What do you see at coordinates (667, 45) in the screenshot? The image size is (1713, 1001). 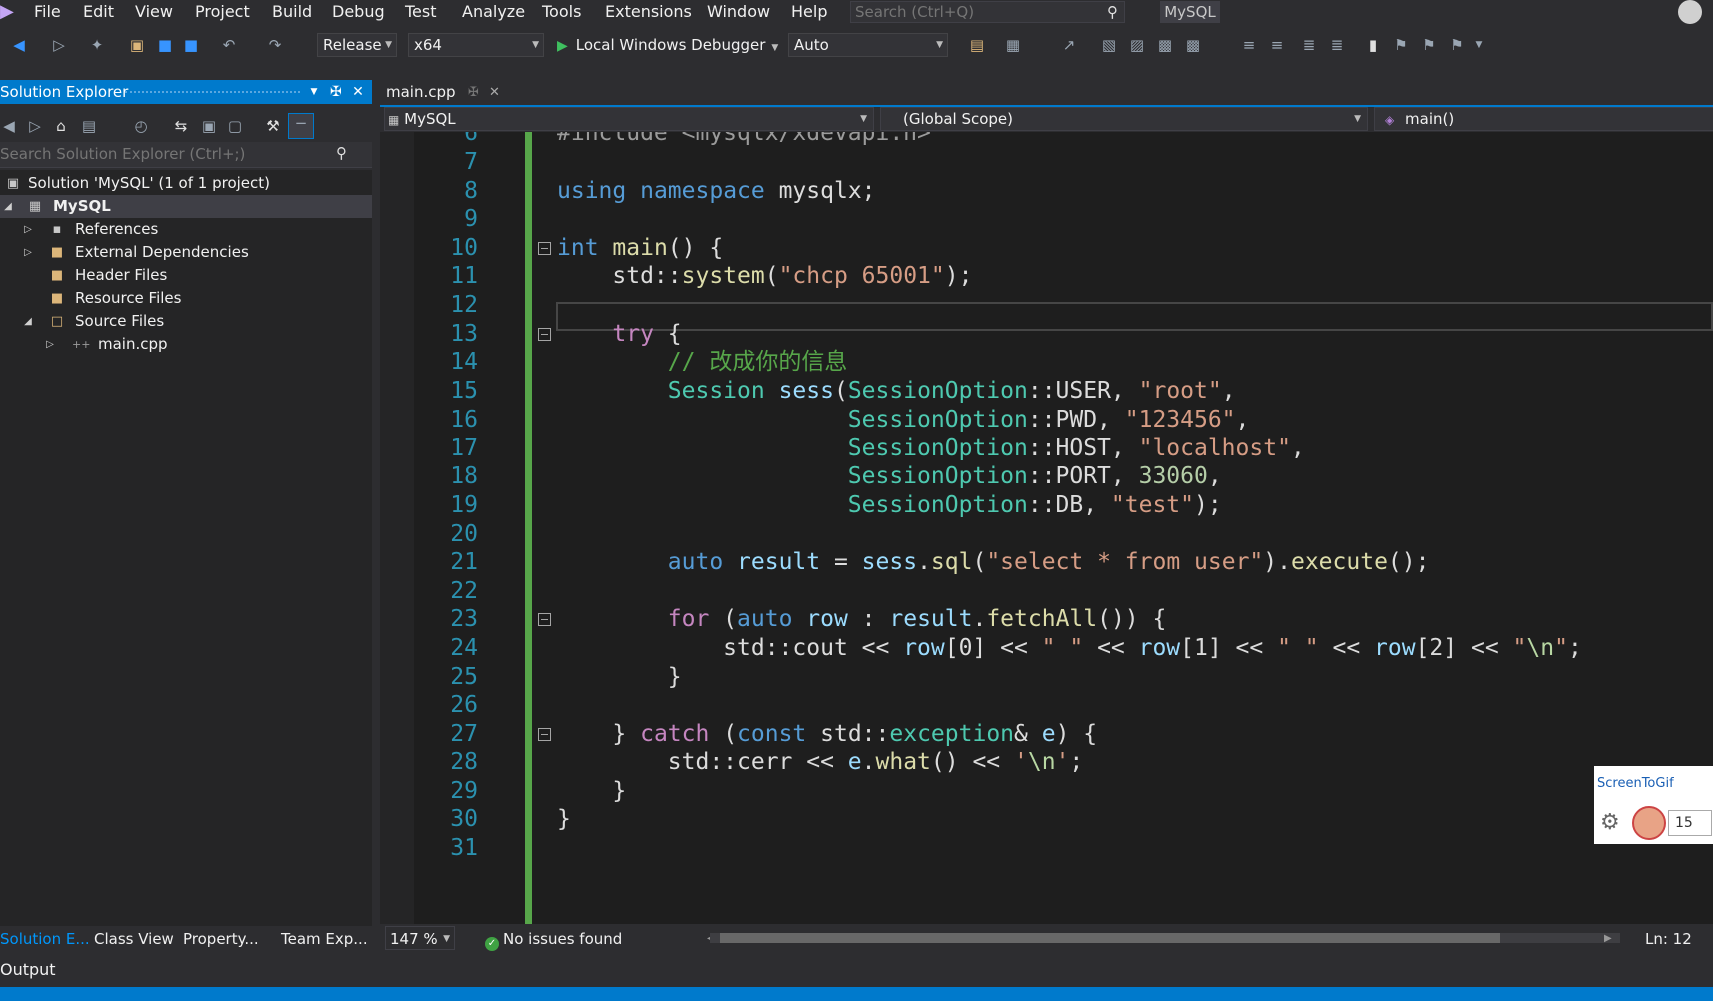 I see `start-debugging-button: ▶ Local Windows Debugger ▼` at bounding box center [667, 45].